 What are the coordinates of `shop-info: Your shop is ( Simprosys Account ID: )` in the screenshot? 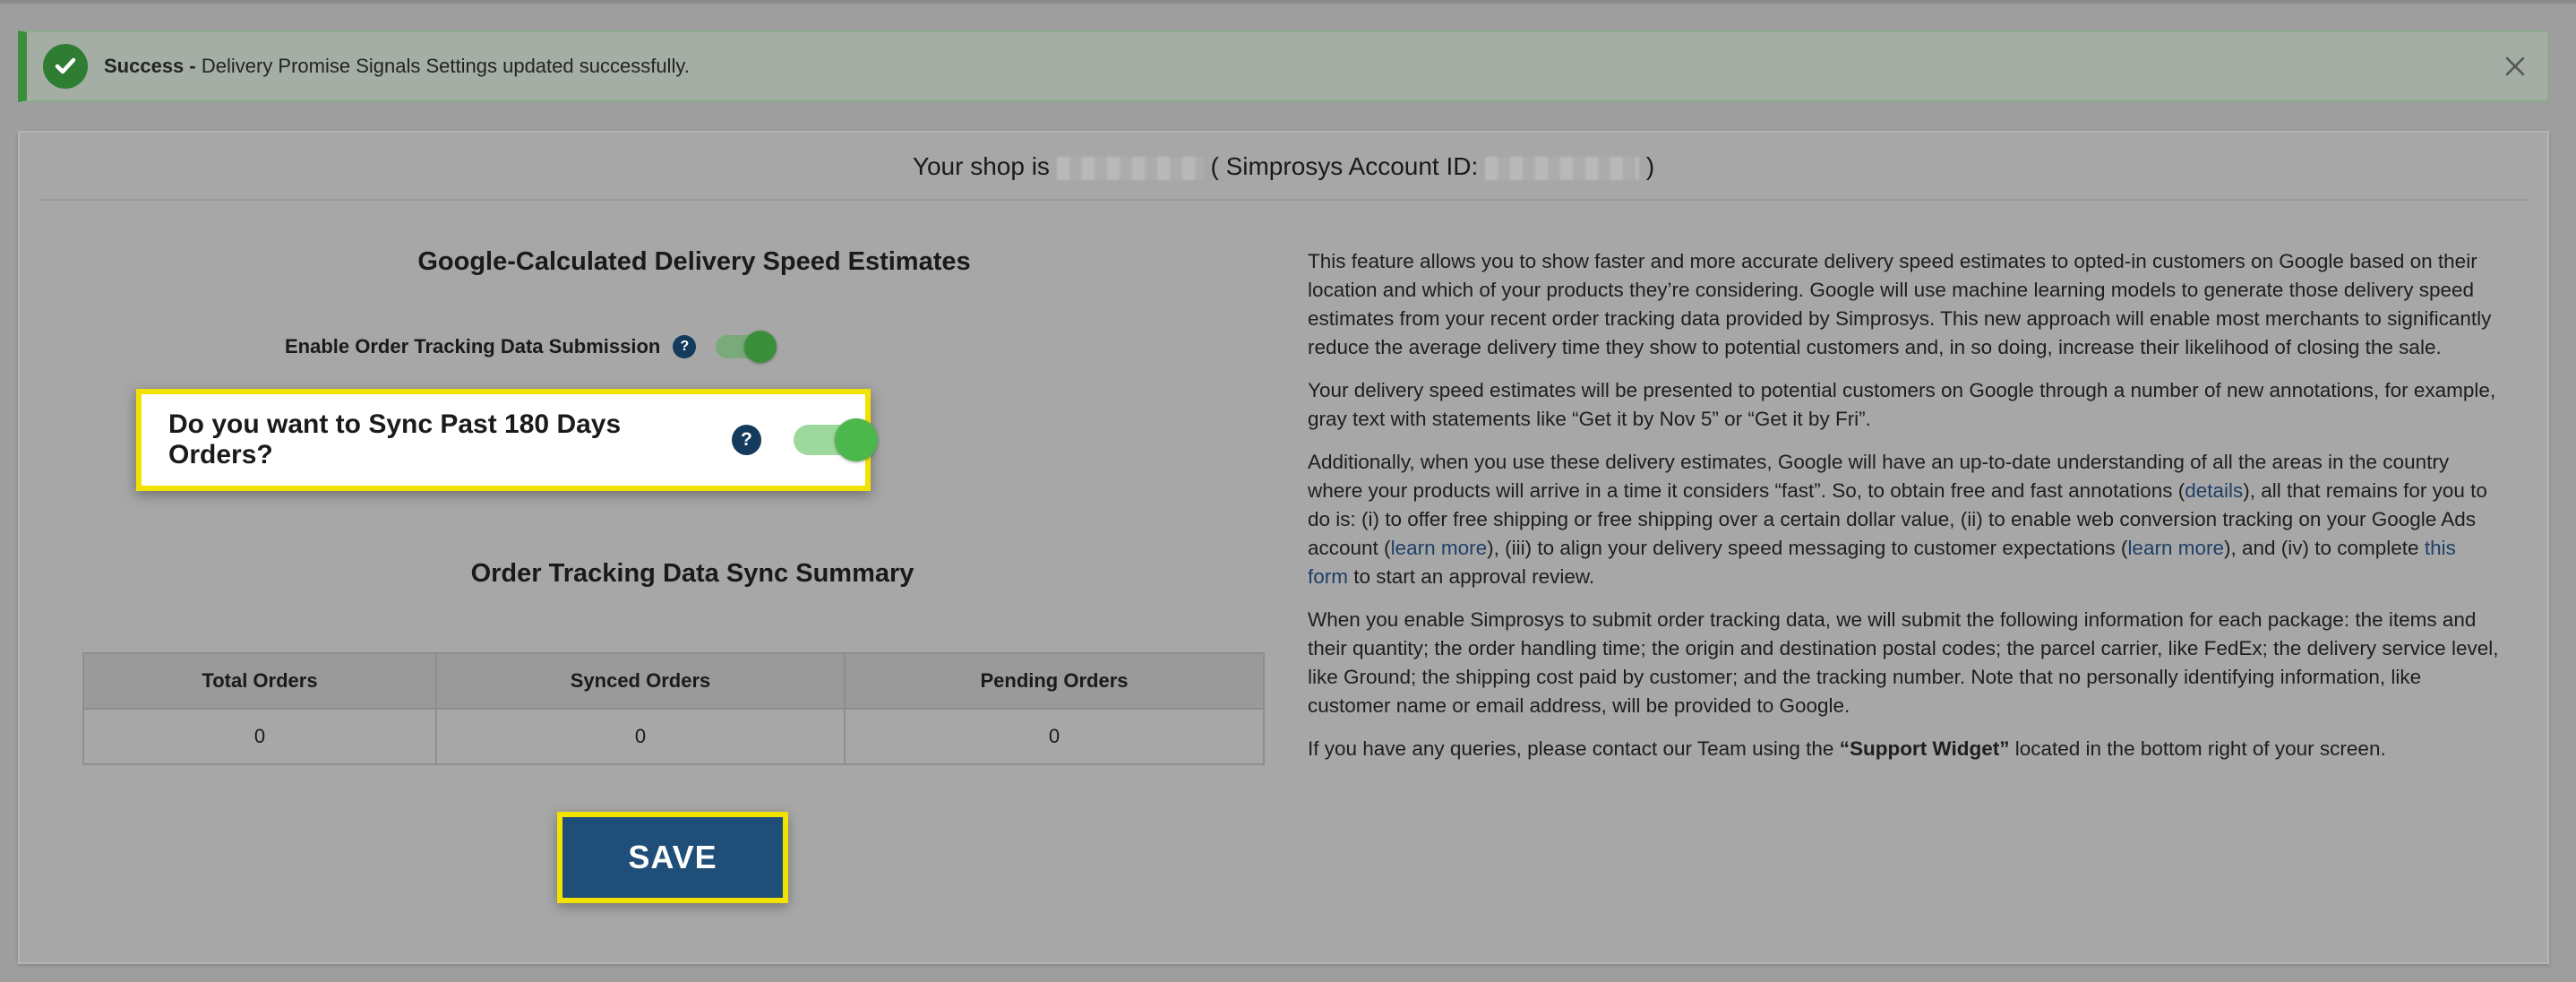 It's located at (1283, 167).